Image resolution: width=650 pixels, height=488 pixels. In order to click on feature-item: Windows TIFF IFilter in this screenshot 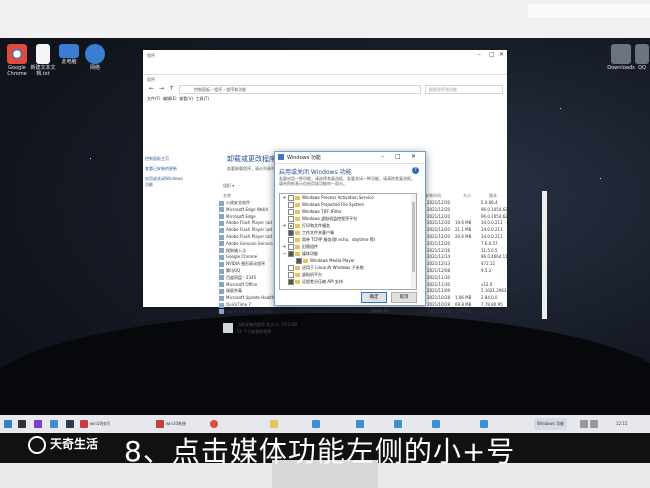, I will do `click(312, 212)`.